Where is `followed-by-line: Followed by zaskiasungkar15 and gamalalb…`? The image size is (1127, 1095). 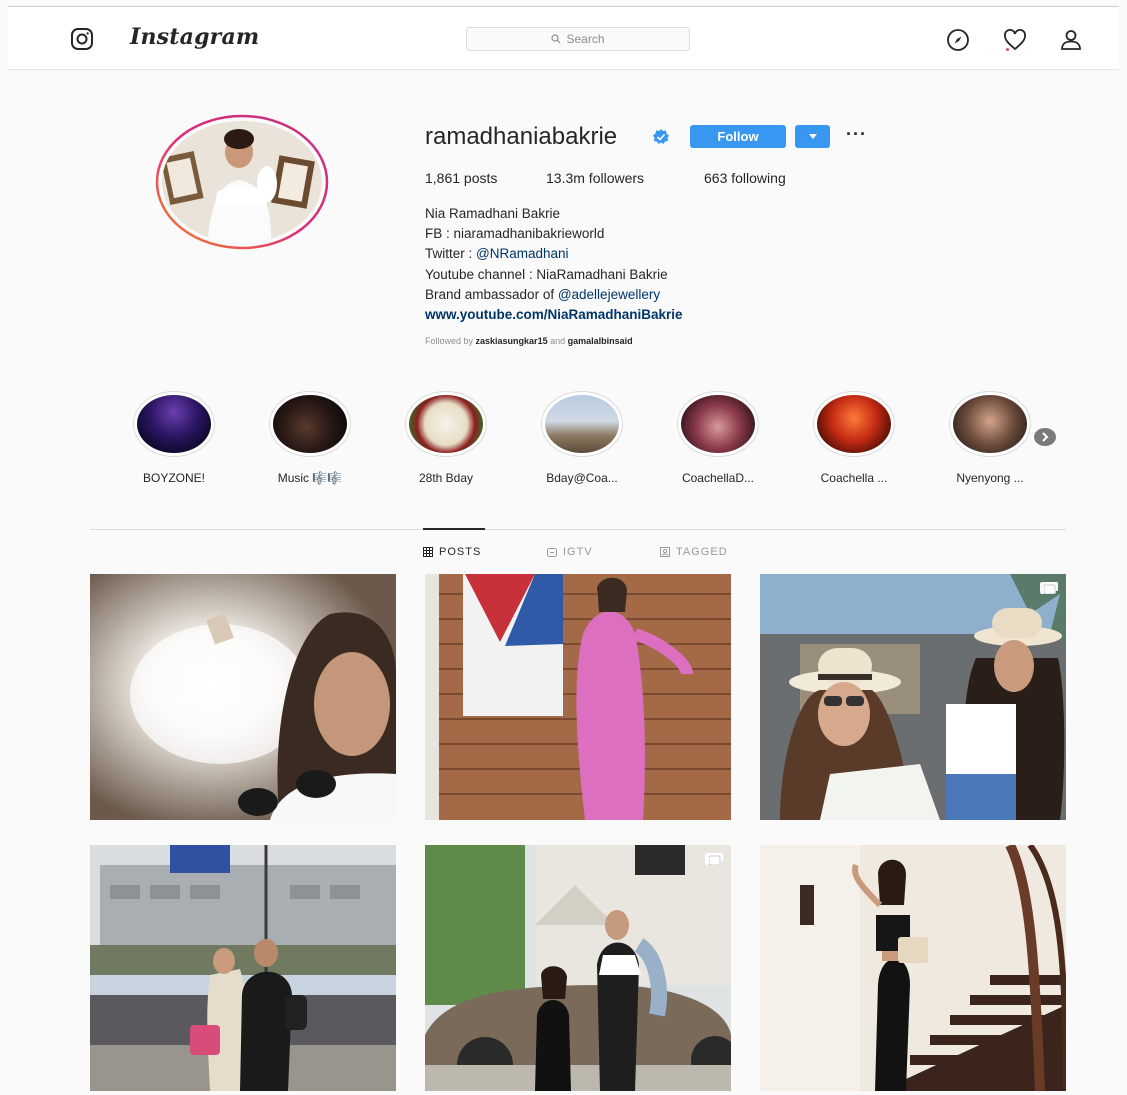
followed-by-line: Followed by zaskiasungkar15 and gamalalb… is located at coordinates (529, 341).